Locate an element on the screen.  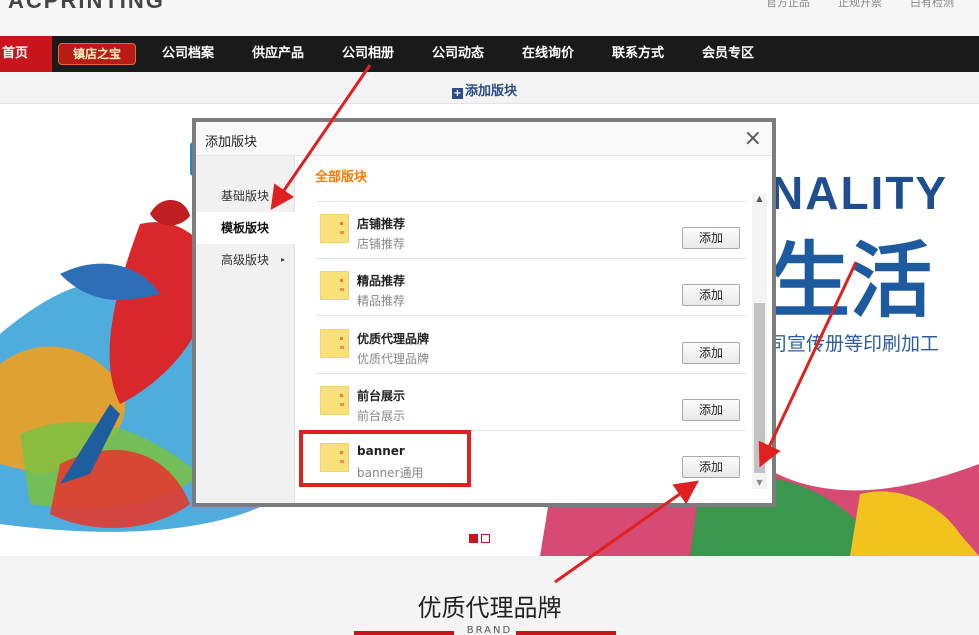
list-item: 优质代理品牌 优质代理品牌 添加 is located at coordinates (531, 345).